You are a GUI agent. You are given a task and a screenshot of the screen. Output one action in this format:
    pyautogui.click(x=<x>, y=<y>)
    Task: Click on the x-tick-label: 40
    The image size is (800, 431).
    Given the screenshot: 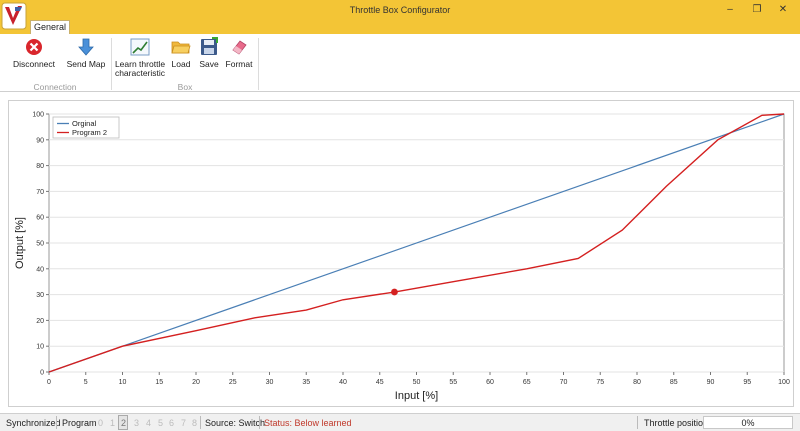 What is the action you would take?
    pyautogui.click(x=343, y=382)
    